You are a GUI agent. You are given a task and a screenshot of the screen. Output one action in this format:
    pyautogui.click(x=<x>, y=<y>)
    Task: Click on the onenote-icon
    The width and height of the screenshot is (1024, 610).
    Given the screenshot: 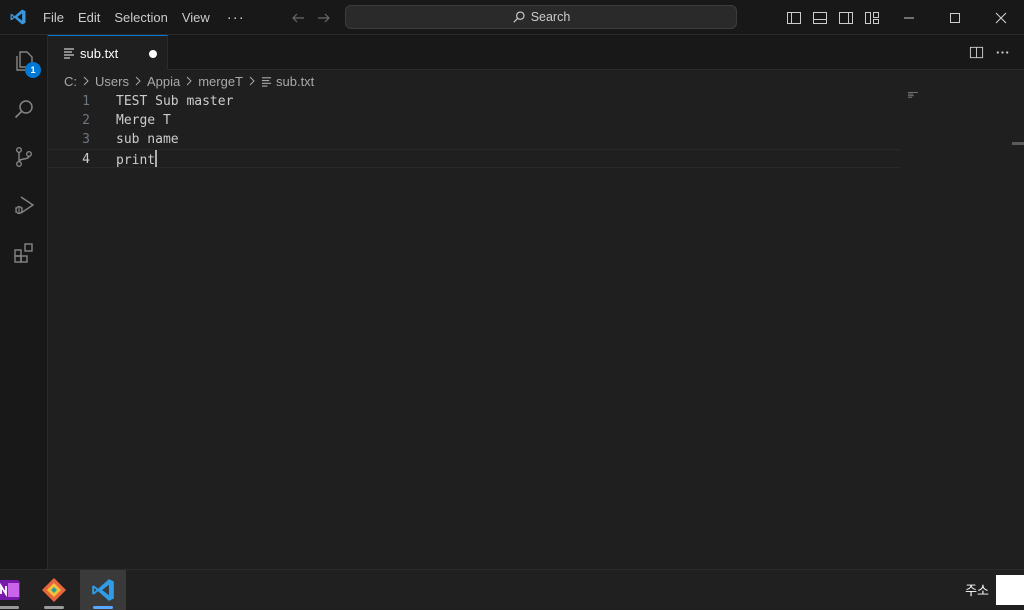 What is the action you would take?
    pyautogui.click(x=10, y=590)
    